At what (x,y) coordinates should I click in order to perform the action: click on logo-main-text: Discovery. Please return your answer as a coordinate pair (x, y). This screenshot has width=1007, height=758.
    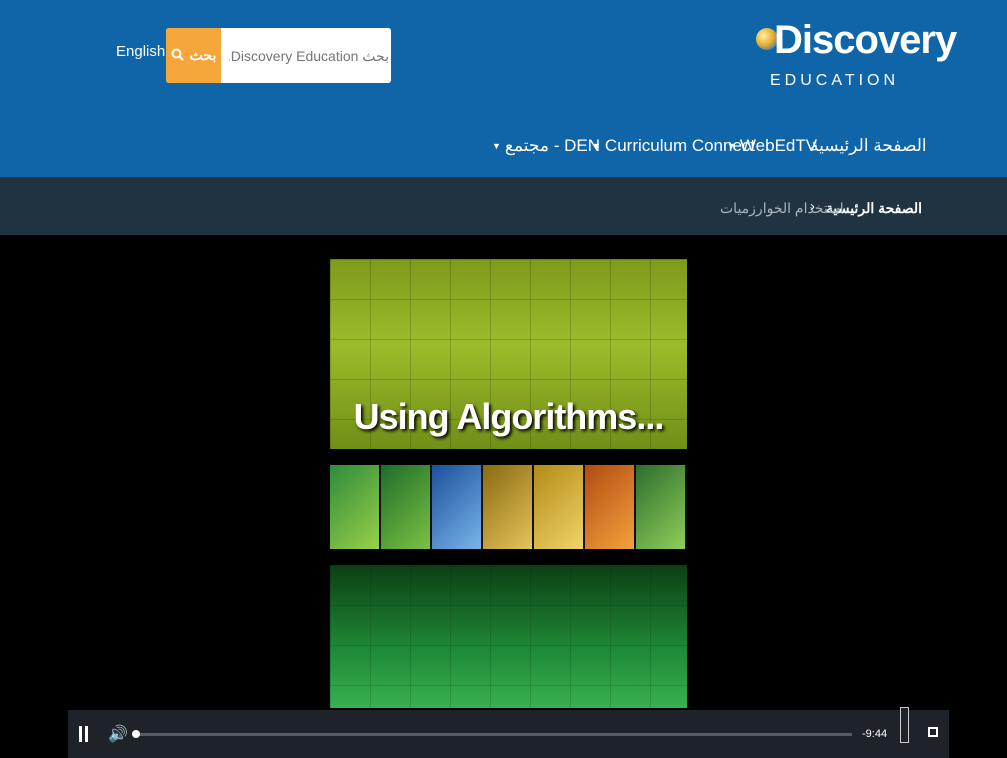
    Looking at the image, I should click on (865, 40).